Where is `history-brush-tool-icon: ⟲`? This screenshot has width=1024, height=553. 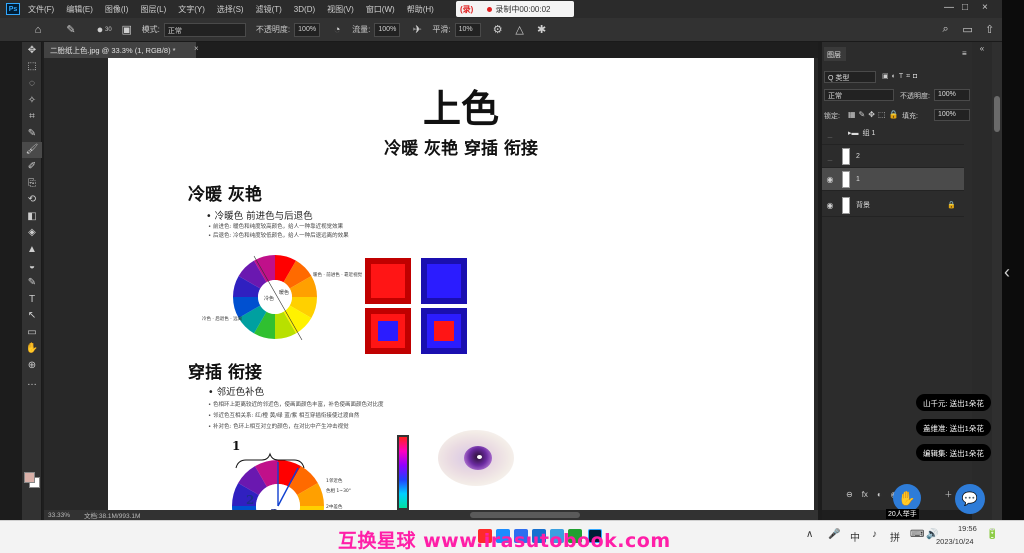 history-brush-tool-icon: ⟲ is located at coordinates (32, 199).